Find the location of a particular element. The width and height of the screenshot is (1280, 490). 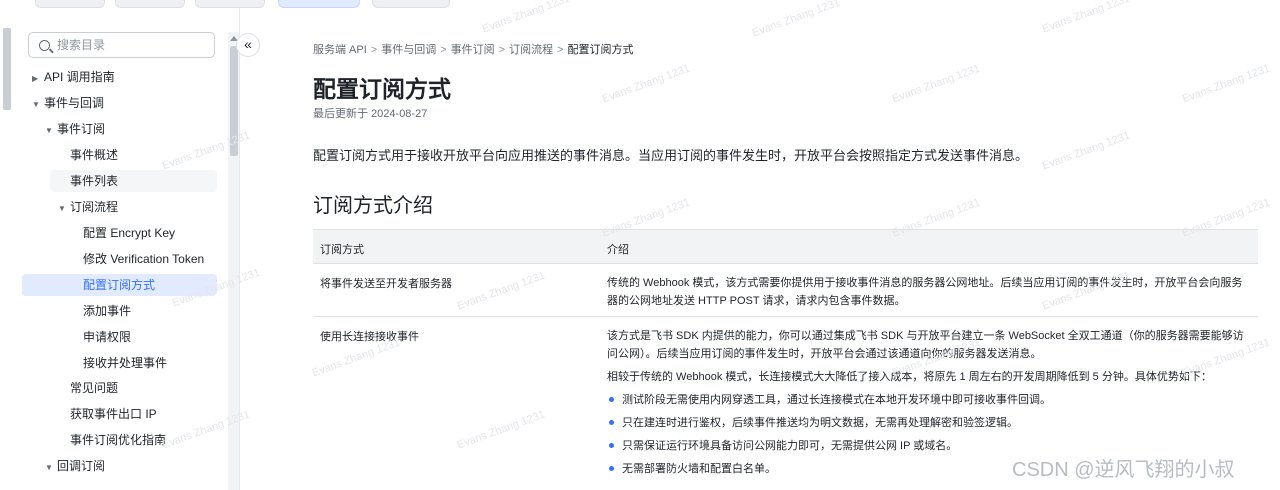

nav-item-egress-ip: 获取事件出口 IP is located at coordinates (113, 414).